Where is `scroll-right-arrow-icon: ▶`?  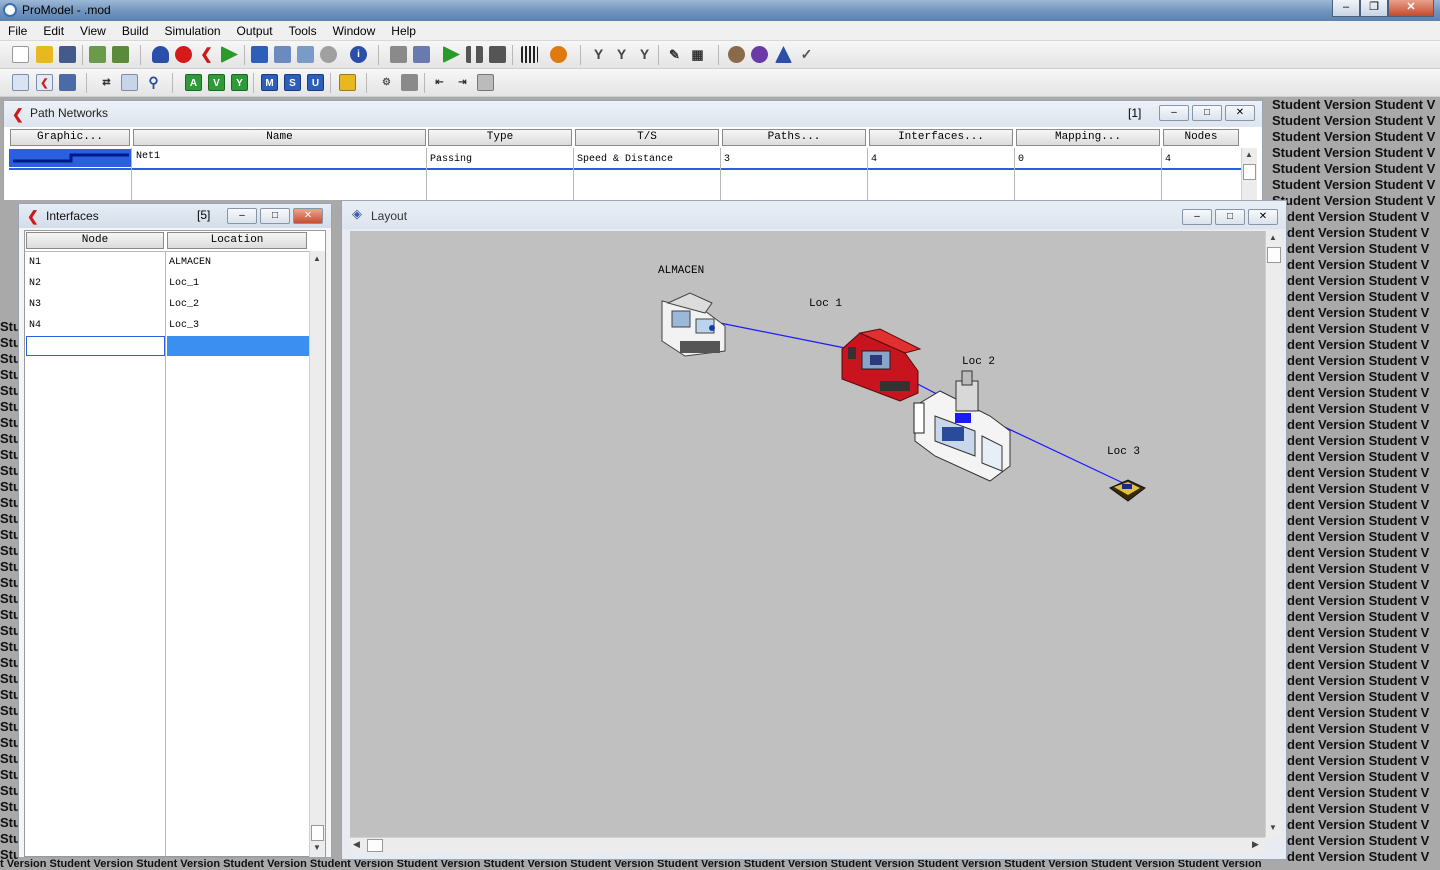 scroll-right-arrow-icon: ▶ is located at coordinates (1255, 844).